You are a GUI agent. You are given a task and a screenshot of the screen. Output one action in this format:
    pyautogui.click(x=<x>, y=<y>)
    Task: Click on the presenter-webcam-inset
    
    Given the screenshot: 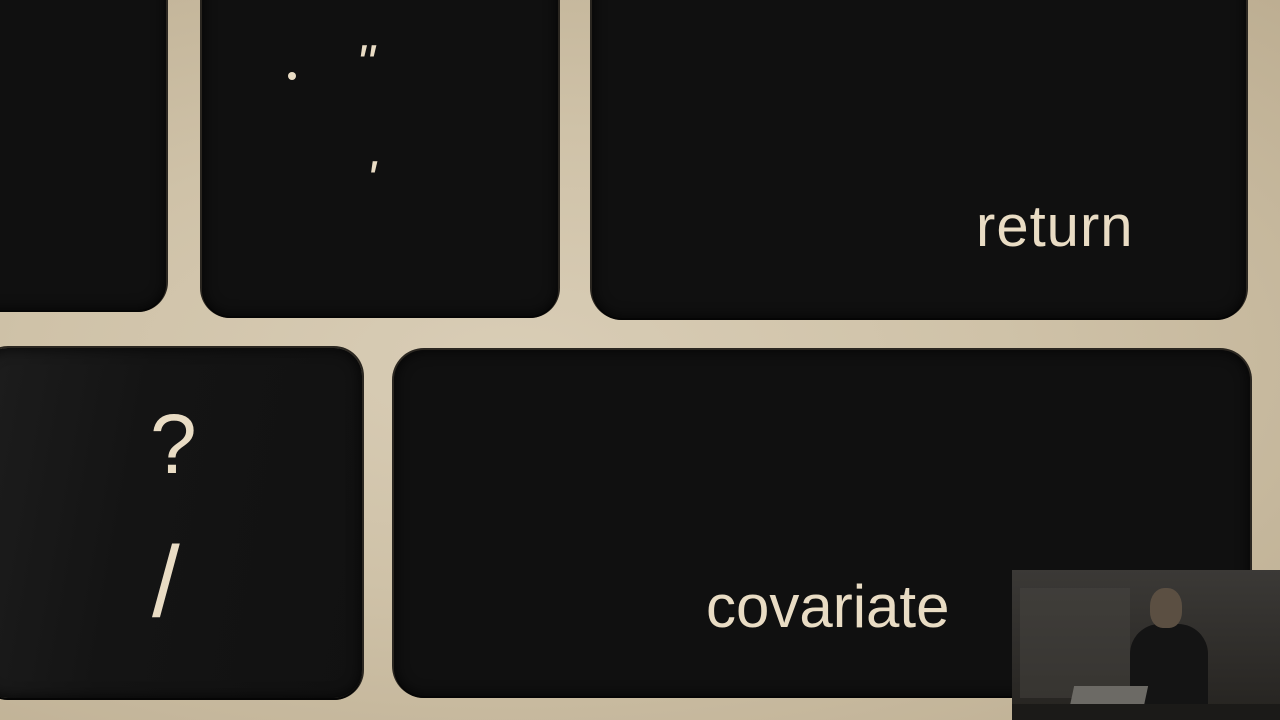 What is the action you would take?
    pyautogui.click(x=1146, y=645)
    